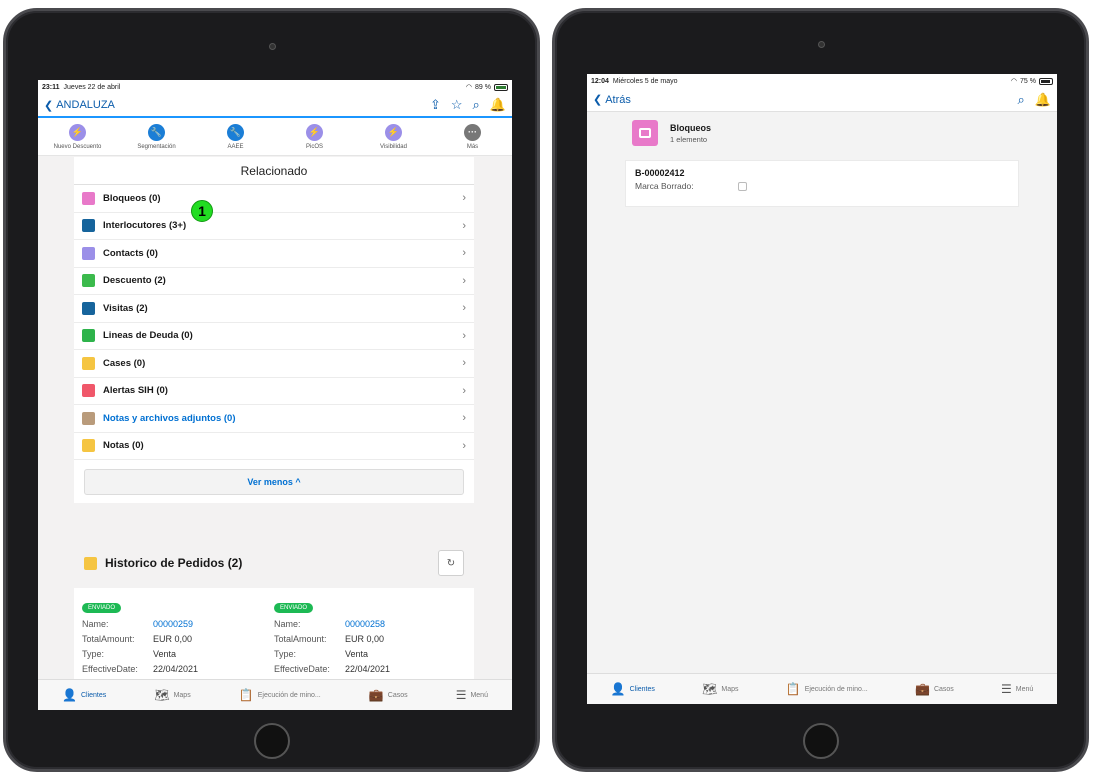  I want to click on related-item: Cases (0) ›, so click(274, 364).